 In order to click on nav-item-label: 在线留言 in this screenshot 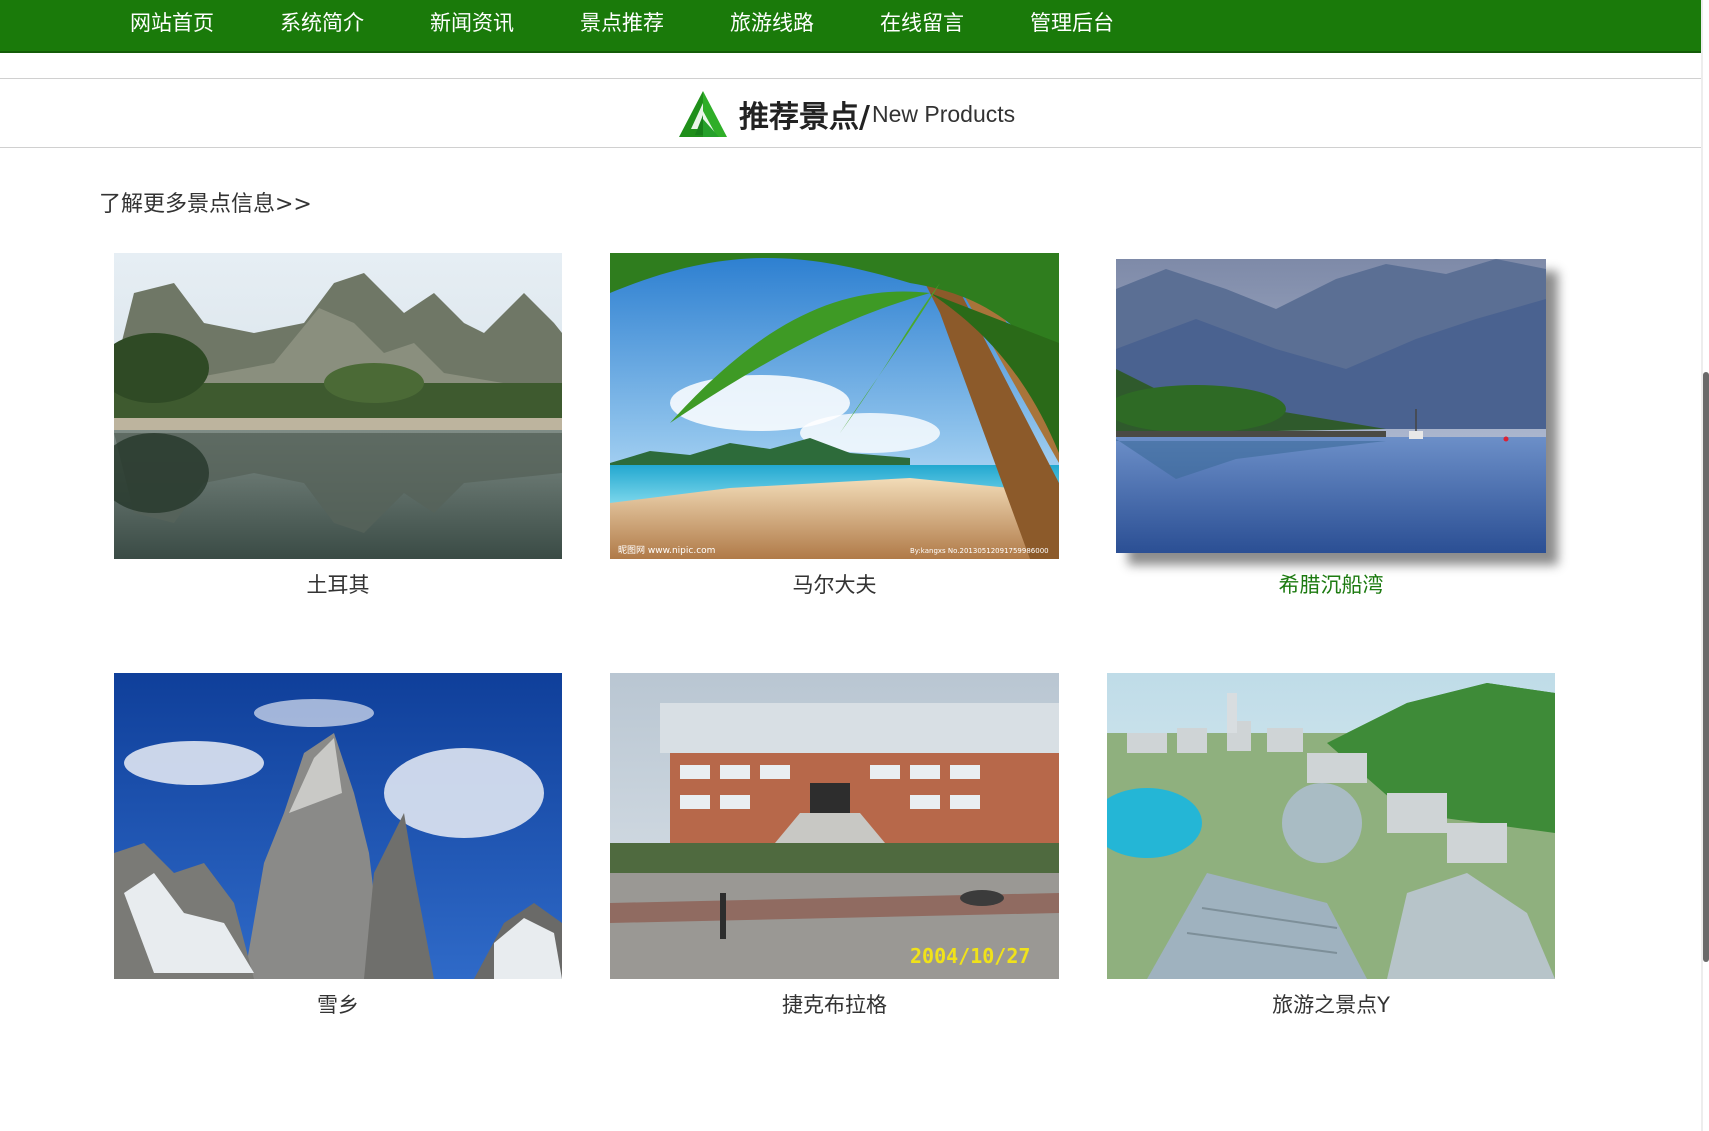, I will do `click(922, 23)`.